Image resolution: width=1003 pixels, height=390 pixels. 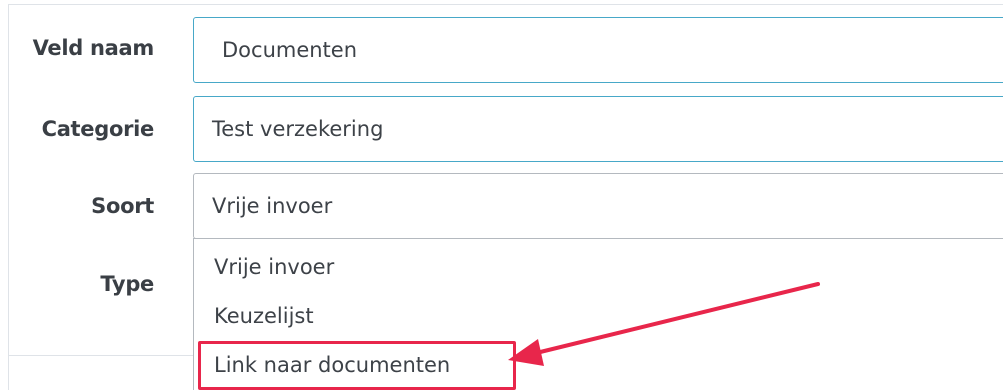 I want to click on dropdown-option-vrije-invoer: Vrije invoer, so click(x=274, y=267).